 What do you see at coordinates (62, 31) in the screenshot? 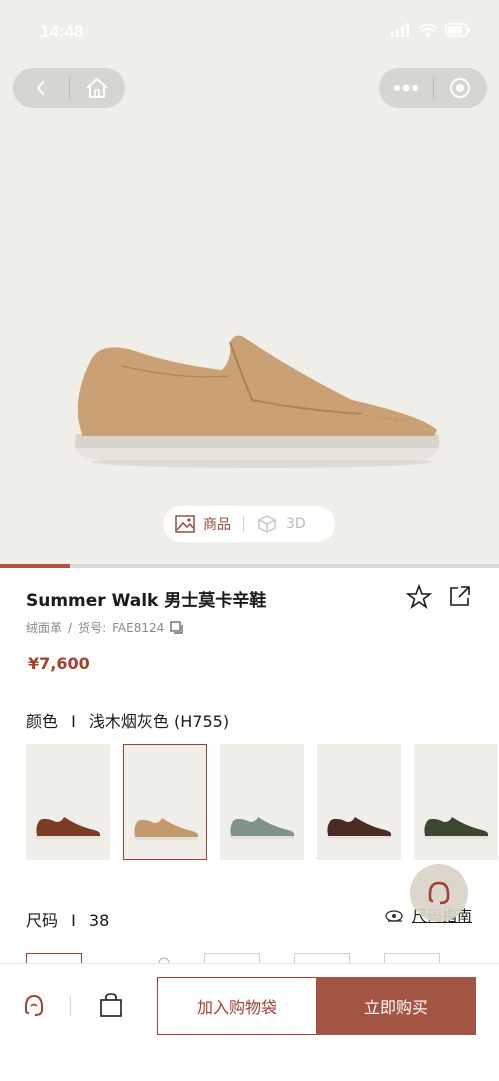
I see `status-time: 14:48` at bounding box center [62, 31].